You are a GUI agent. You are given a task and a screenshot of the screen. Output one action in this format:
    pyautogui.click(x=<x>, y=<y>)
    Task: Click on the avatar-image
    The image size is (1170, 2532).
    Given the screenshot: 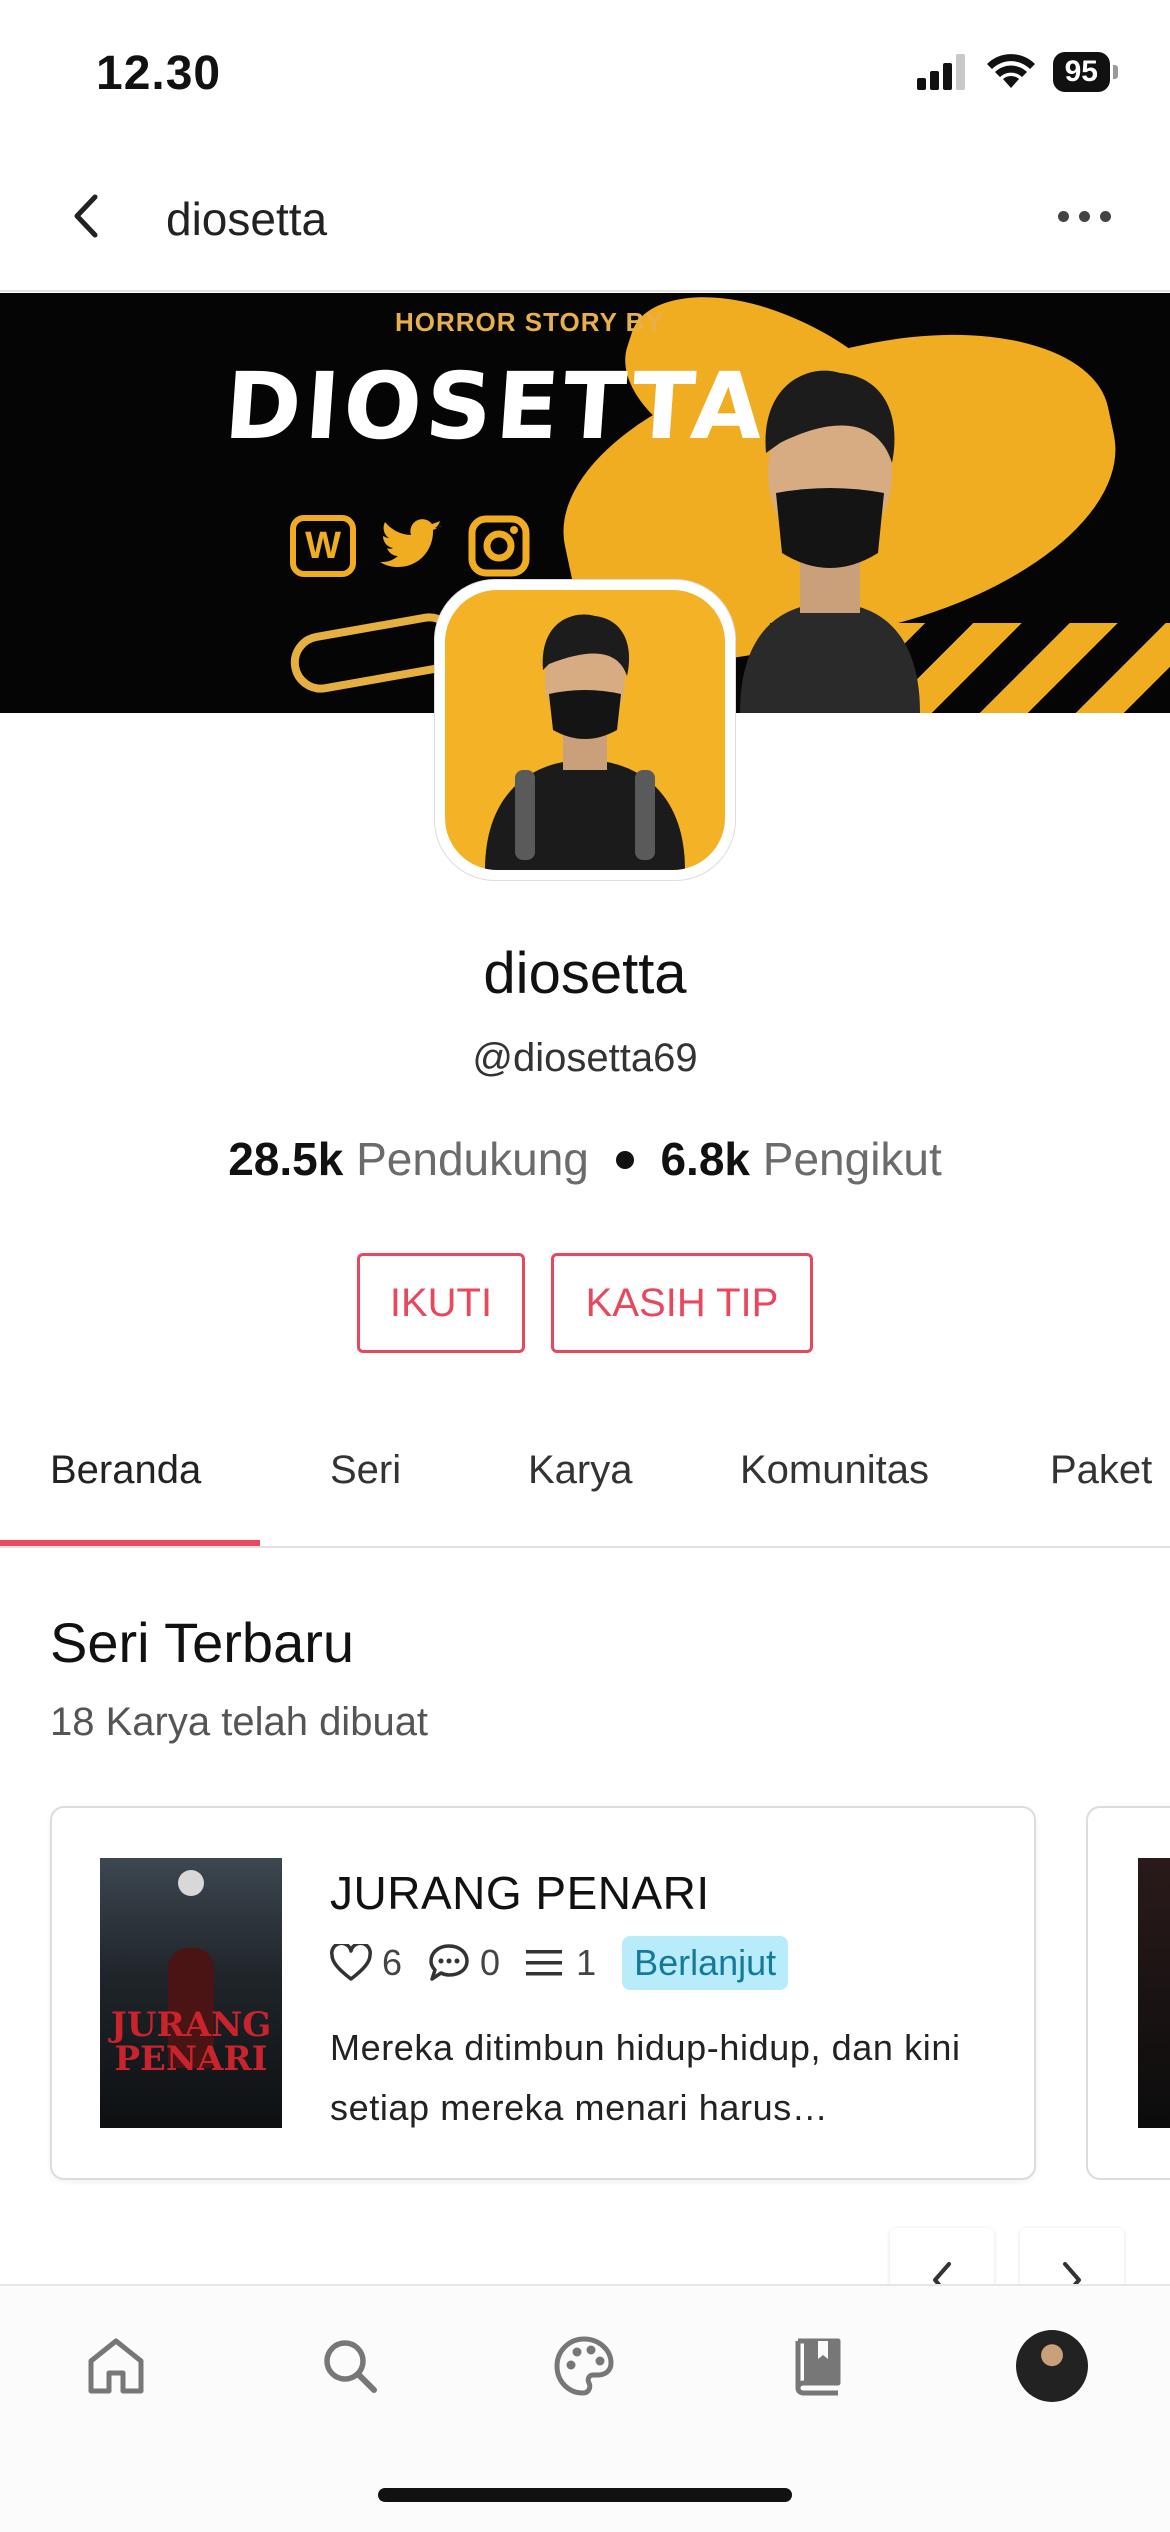 What is the action you would take?
    pyautogui.click(x=585, y=730)
    